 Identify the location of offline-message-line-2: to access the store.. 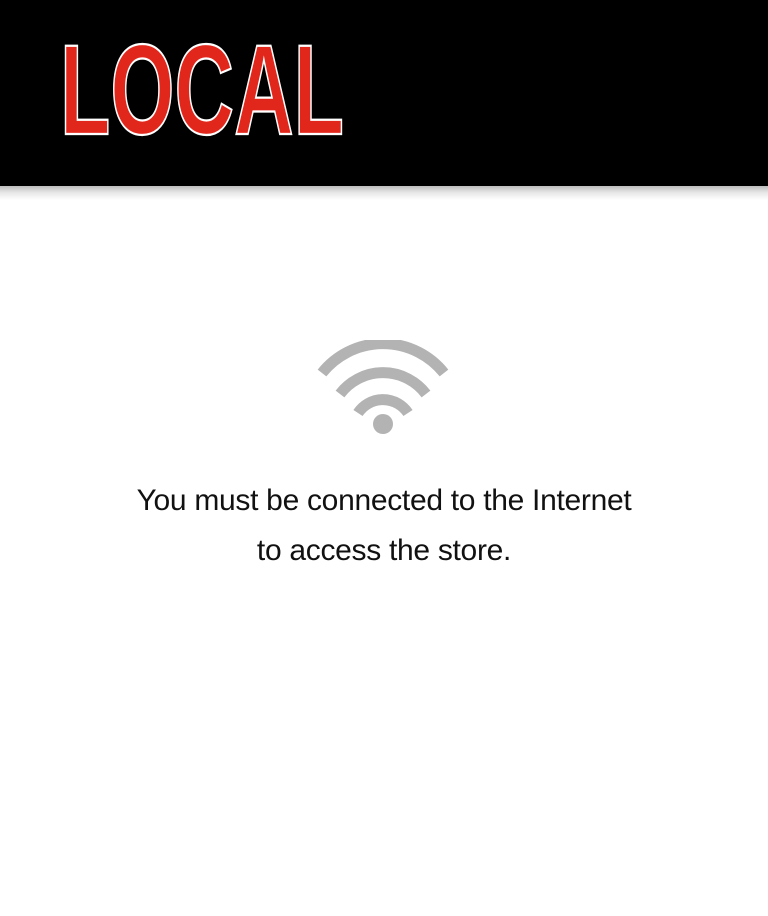
(384, 550).